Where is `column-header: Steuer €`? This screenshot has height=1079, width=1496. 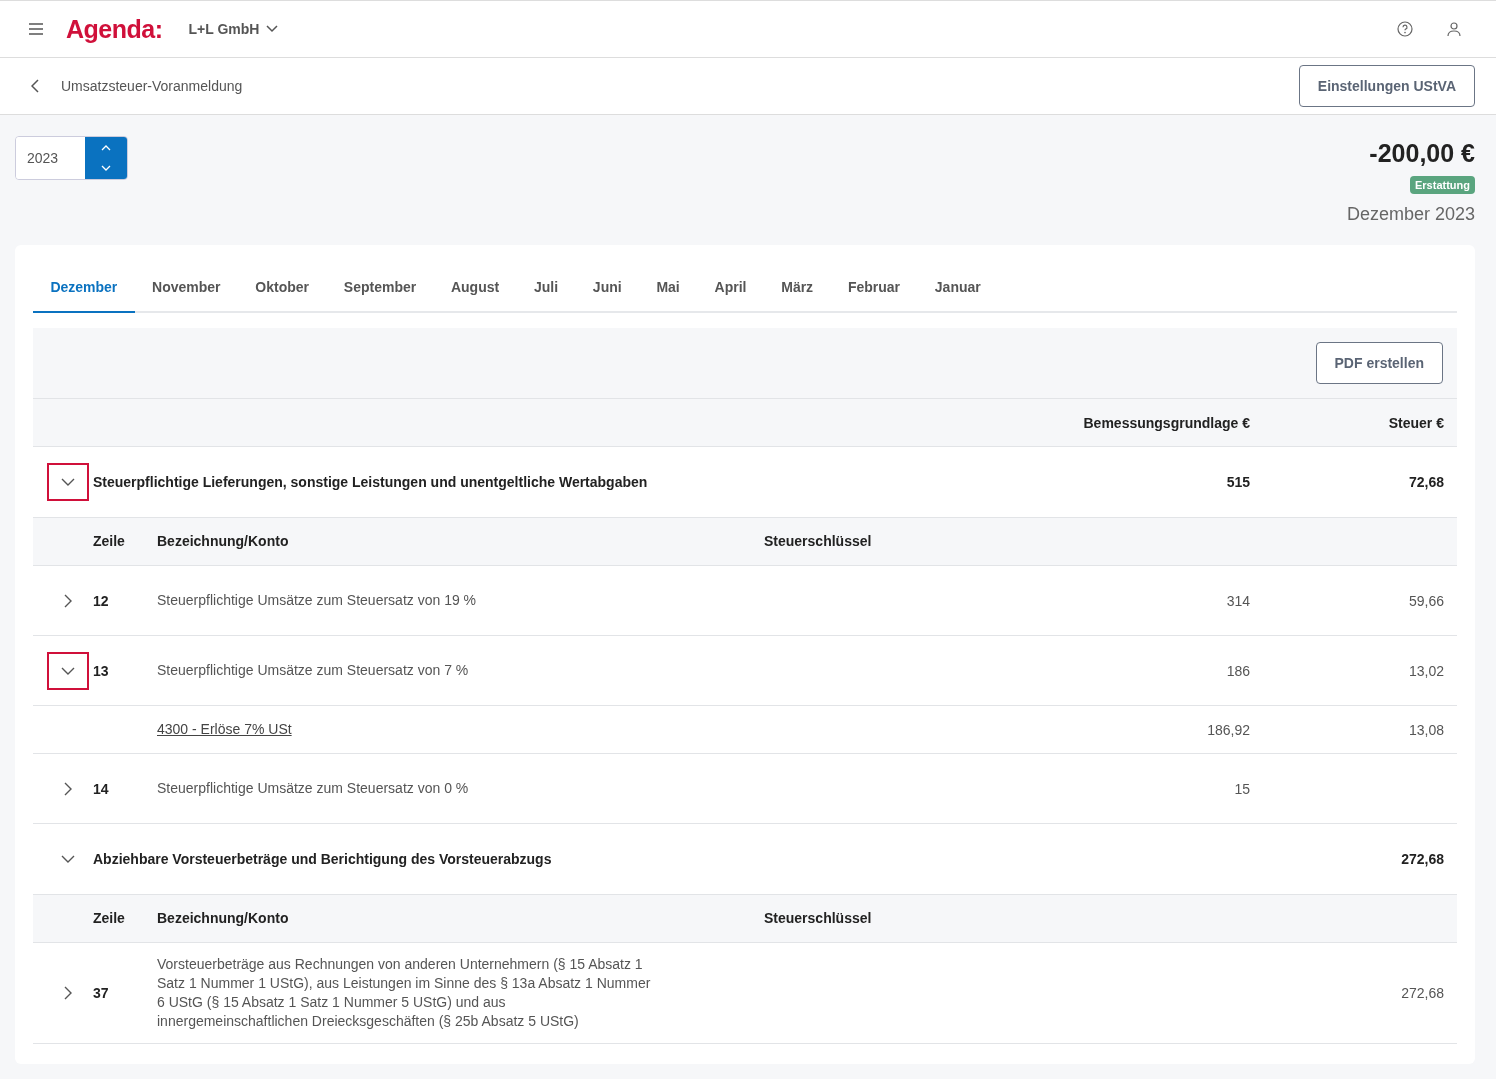
column-header: Steuer € is located at coordinates (1415, 422).